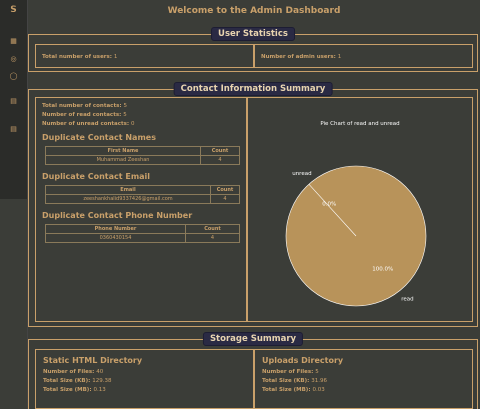 Image resolution: width=480 pixels, height=409 pixels. I want to click on uploads-files-label: Number of Files:, so click(288, 372).